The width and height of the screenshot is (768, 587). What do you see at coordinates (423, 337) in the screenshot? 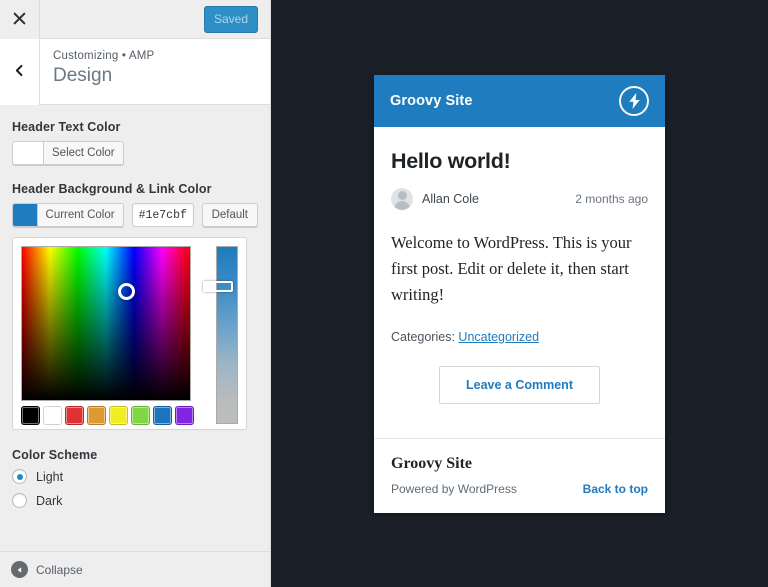
I see `categories-label: Categories:` at bounding box center [423, 337].